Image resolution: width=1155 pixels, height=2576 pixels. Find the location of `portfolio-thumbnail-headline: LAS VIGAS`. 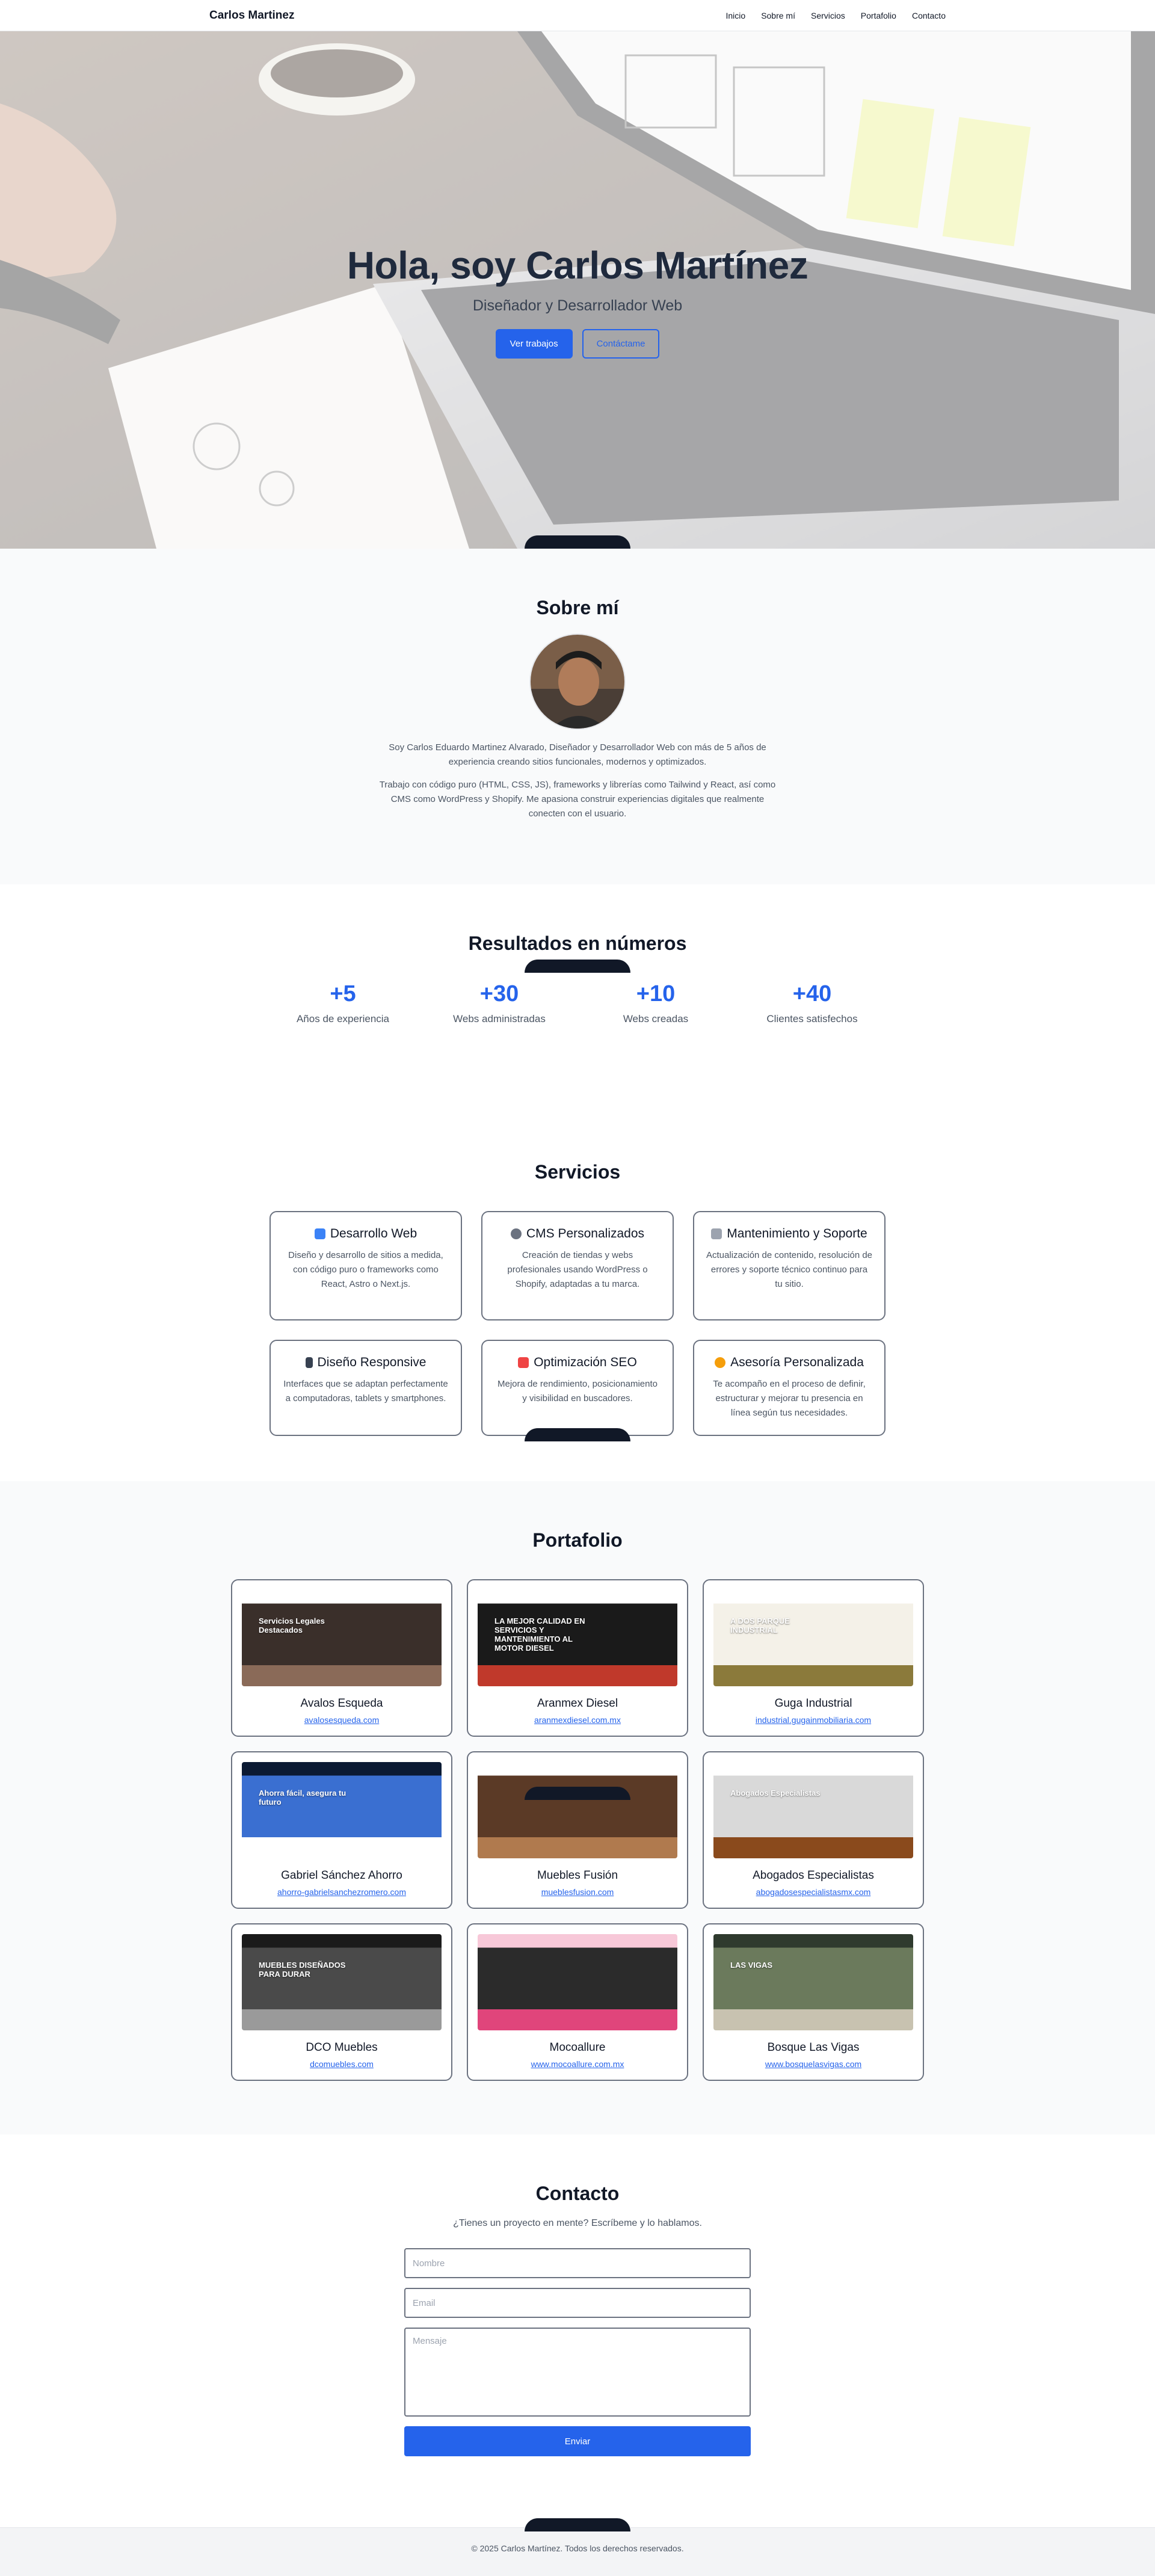

portfolio-thumbnail-headline: LAS VIGAS is located at coordinates (781, 1965).